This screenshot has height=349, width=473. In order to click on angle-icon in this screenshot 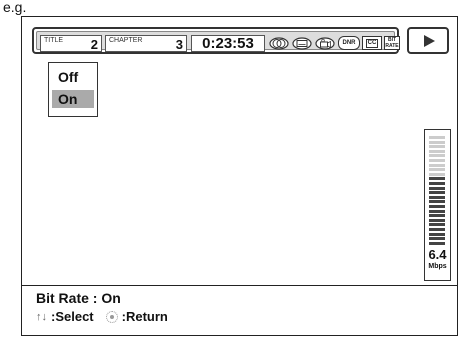, I will do `click(325, 43)`.